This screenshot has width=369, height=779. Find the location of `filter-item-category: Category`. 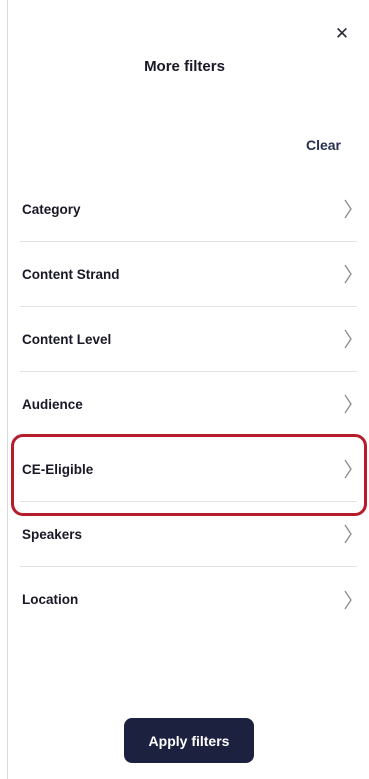

filter-item-category: Category is located at coordinates (188, 209).